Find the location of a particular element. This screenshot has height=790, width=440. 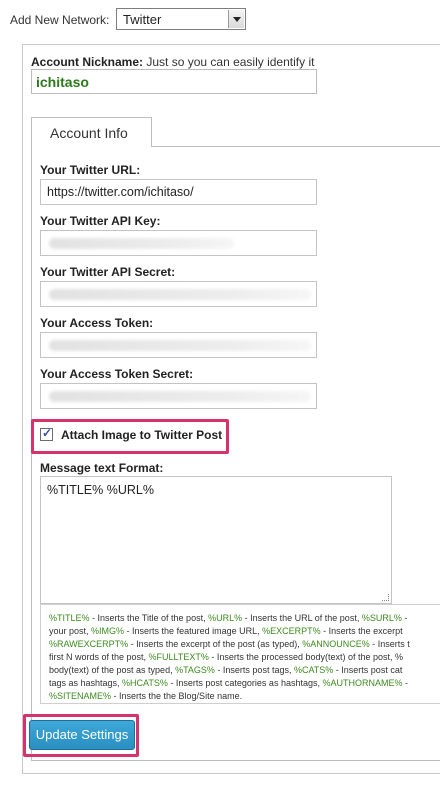

message-format-value: %TITLE% %URL% is located at coordinates (100, 490).